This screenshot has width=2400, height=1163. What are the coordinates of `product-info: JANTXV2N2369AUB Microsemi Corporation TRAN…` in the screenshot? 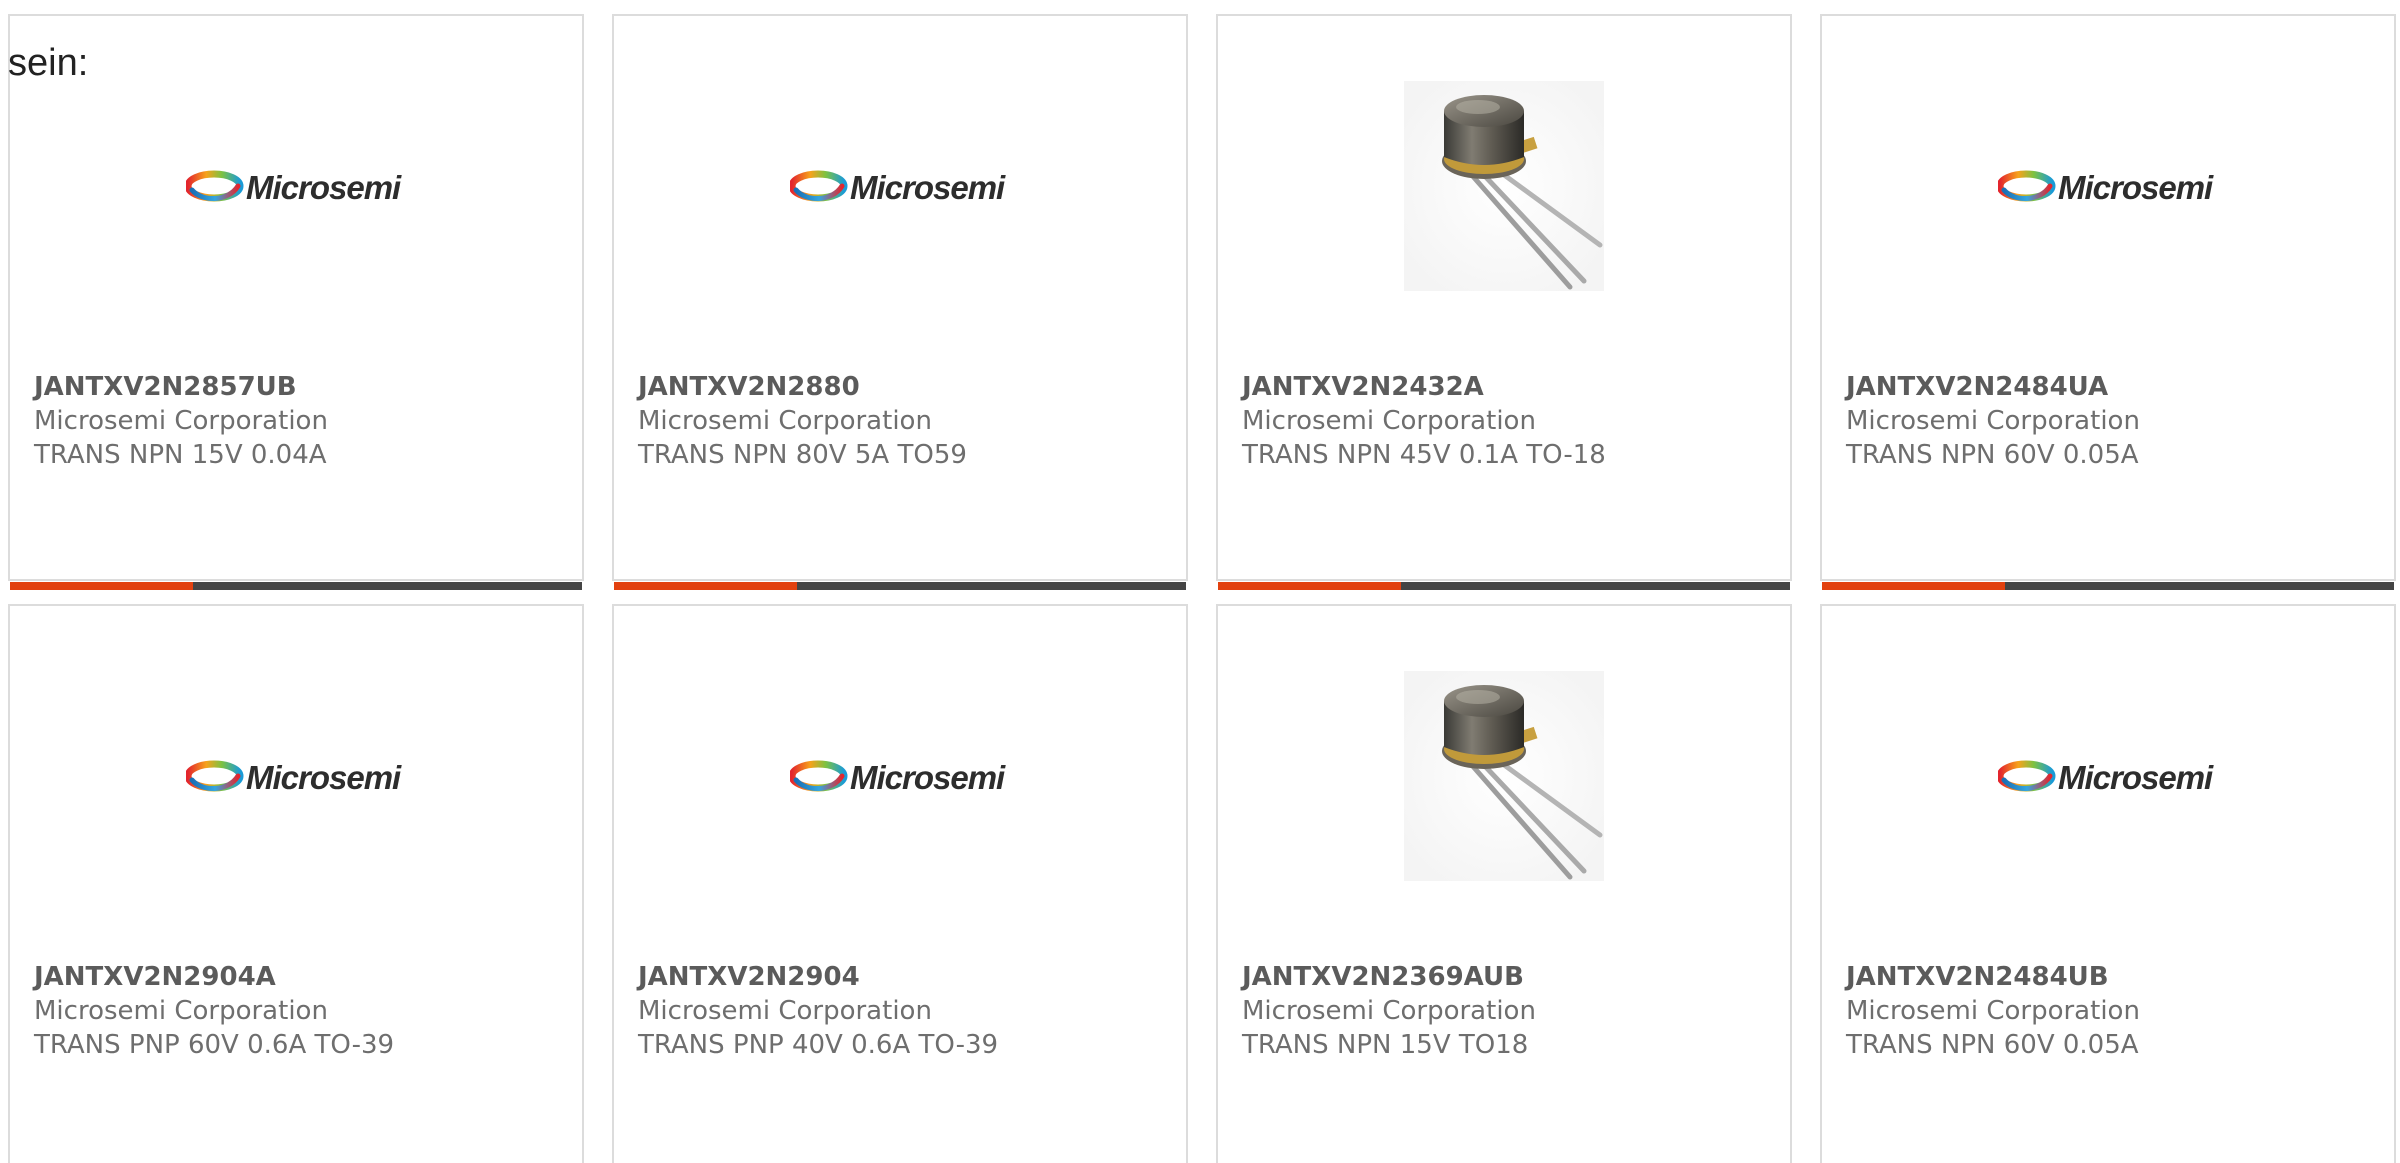 It's located at (1506, 1011).